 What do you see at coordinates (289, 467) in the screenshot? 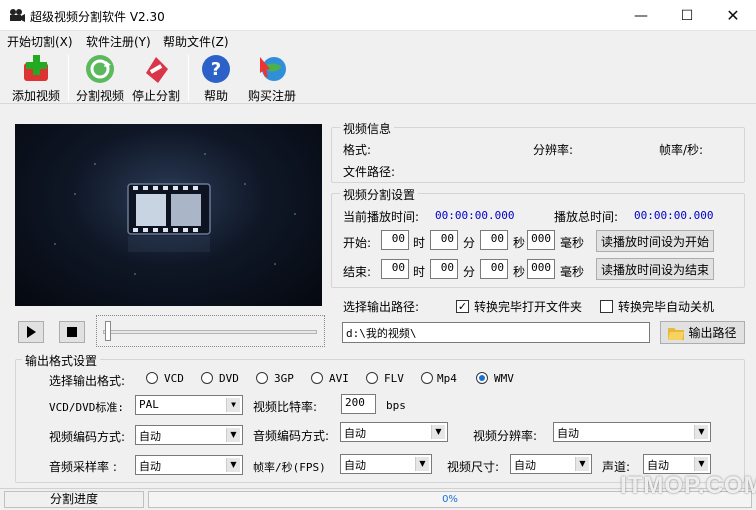
I see `fps-label: 帧率/秒(FPS)` at bounding box center [289, 467].